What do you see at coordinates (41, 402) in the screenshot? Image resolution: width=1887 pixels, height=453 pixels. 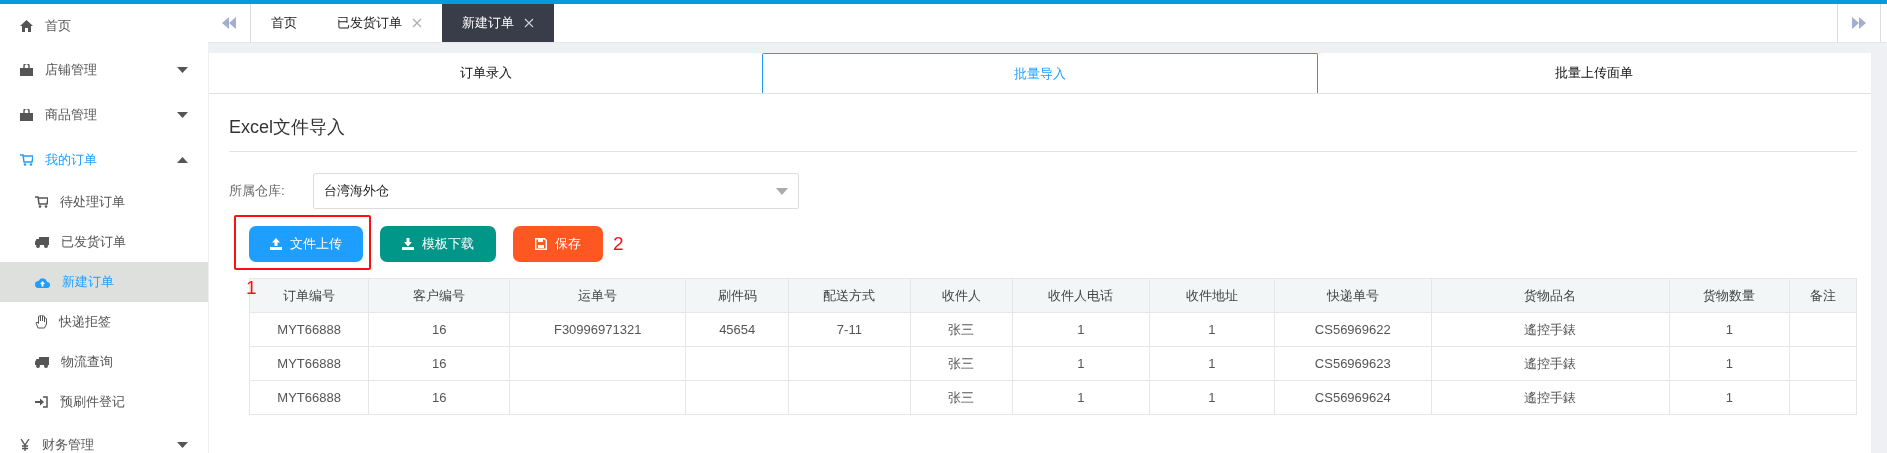 I see `sign-in-icon` at bounding box center [41, 402].